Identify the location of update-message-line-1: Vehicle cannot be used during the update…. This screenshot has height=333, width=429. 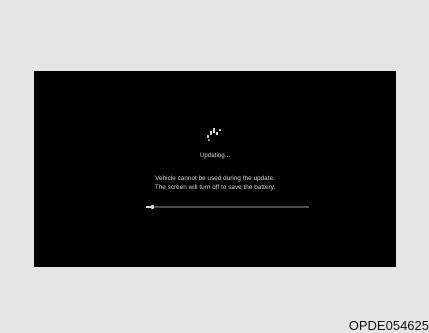
(215, 178).